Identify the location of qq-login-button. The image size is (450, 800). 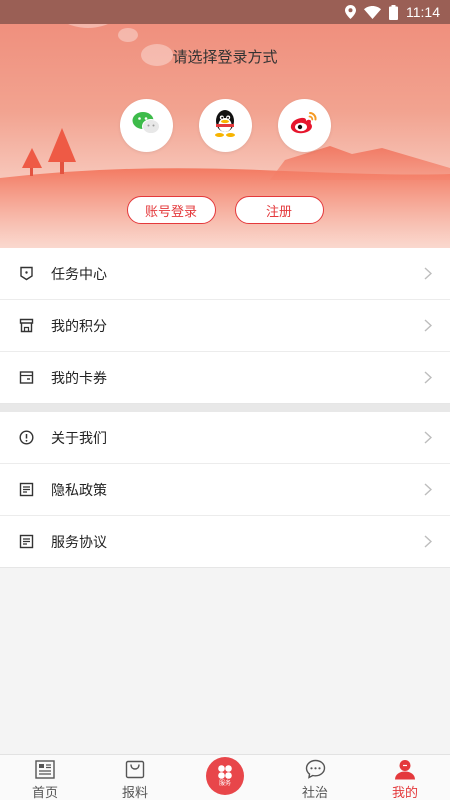
(225, 125).